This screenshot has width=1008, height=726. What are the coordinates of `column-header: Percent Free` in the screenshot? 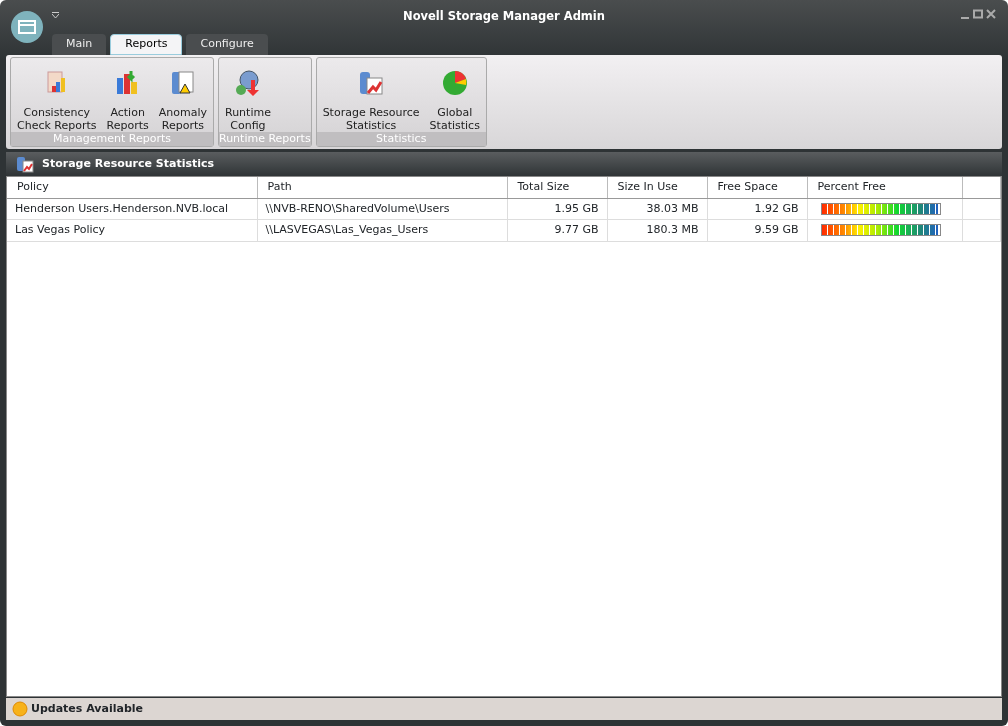 It's located at (884, 187).